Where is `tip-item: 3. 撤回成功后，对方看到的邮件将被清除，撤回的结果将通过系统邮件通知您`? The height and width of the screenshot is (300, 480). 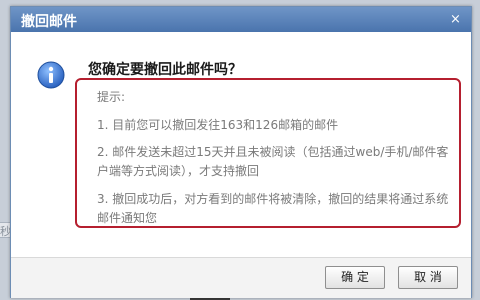 tip-item: 3. 撤回成功后，对方看到的邮件将被清除，撤回的结果将通过系统邮件通知您 is located at coordinates (273, 208).